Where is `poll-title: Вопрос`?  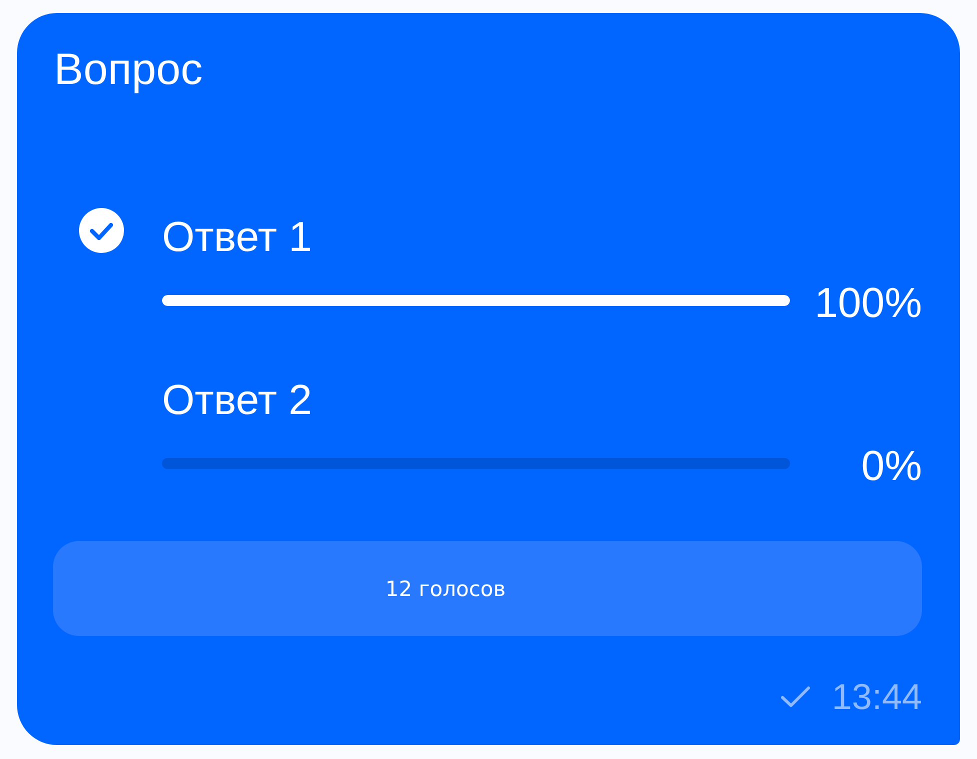
poll-title: Вопрос is located at coordinates (128, 70).